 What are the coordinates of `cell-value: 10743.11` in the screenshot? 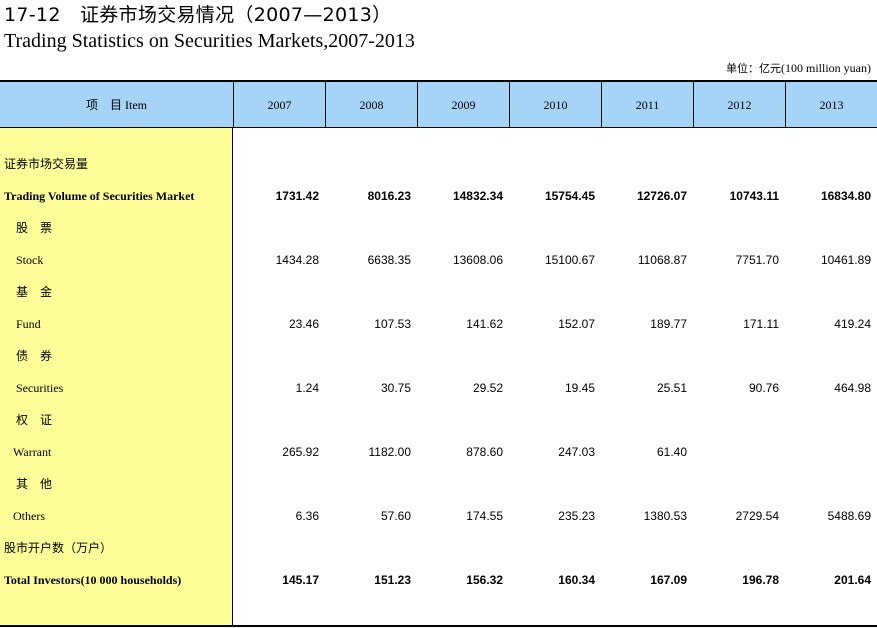 It's located at (754, 196).